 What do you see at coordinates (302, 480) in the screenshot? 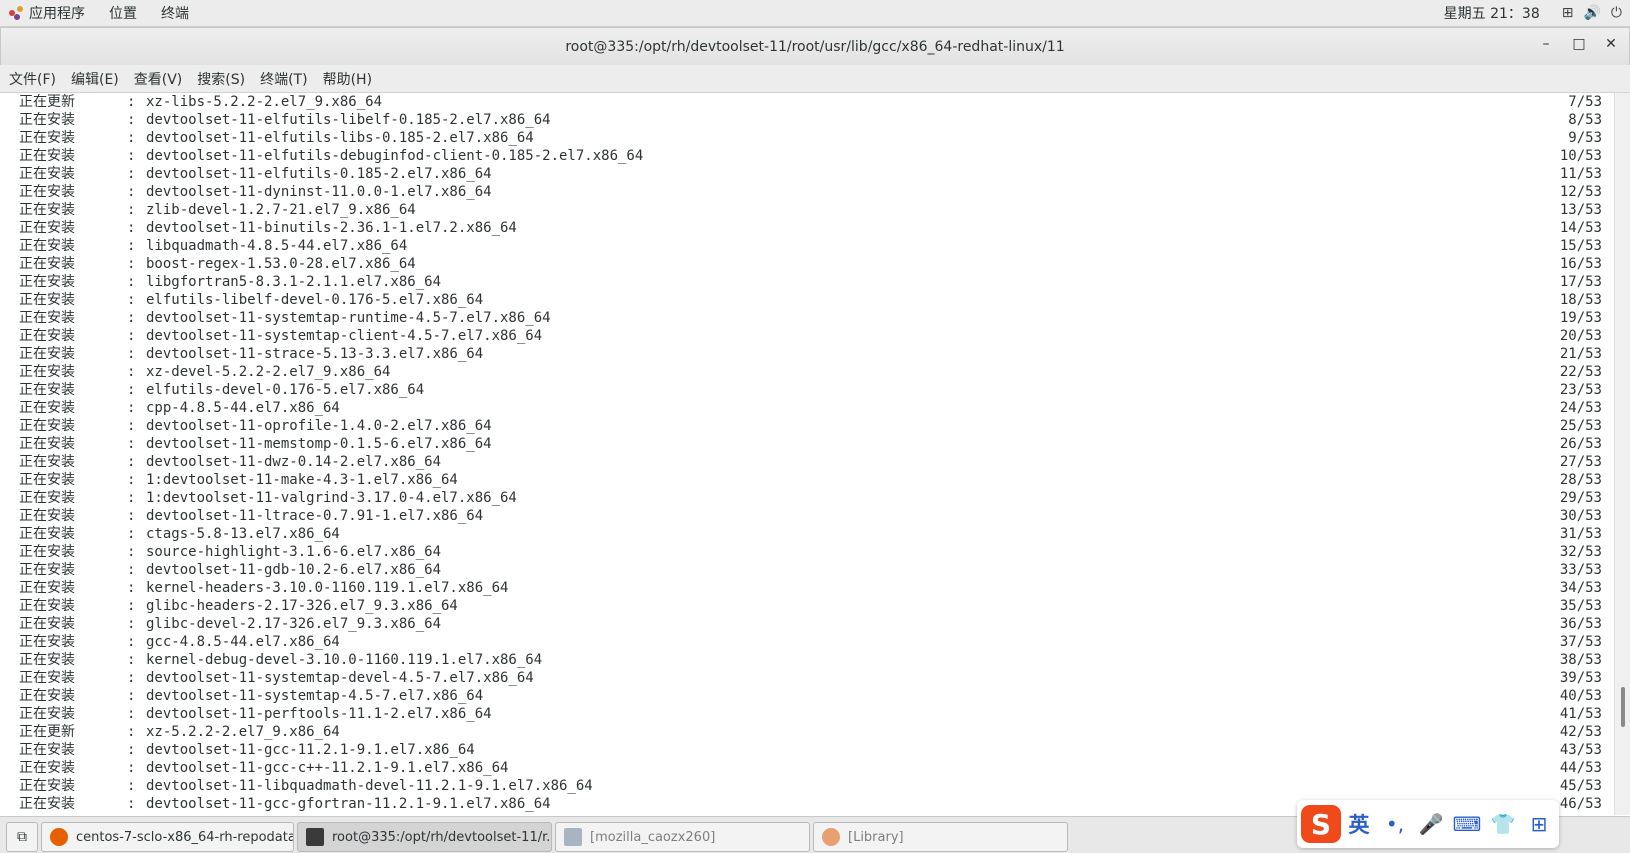
I see `line-package: 1:devtoolset-11-make-4.3-1.el7.x86_64` at bounding box center [302, 480].